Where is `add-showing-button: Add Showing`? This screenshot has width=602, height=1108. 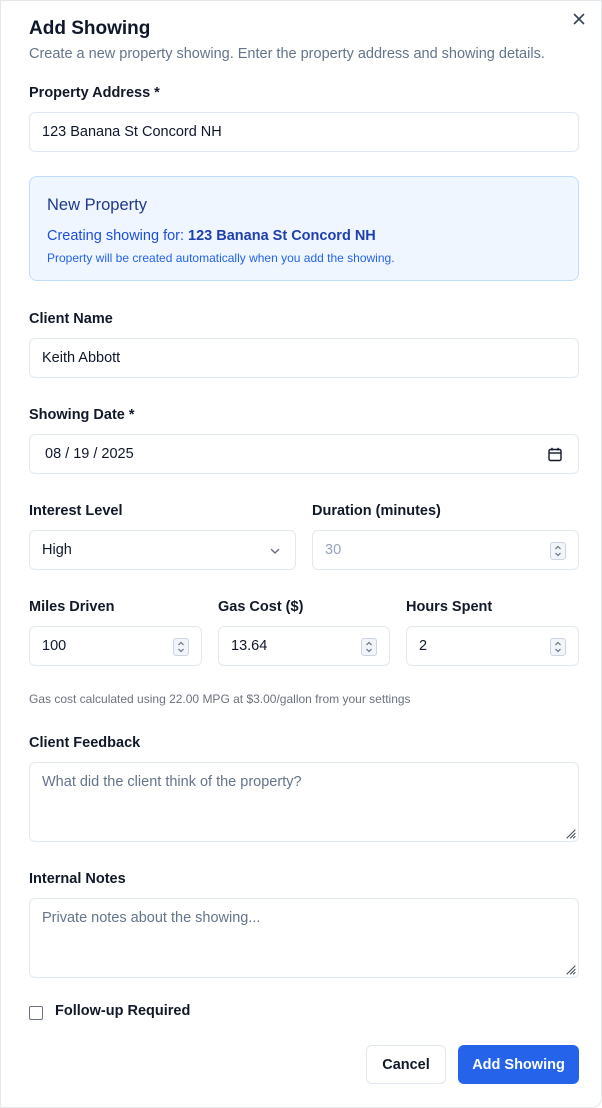
add-showing-button: Add Showing is located at coordinates (518, 1064).